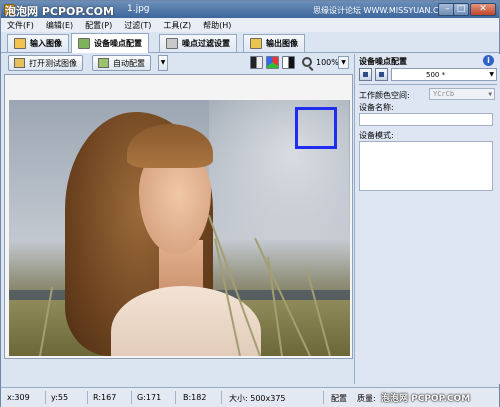 This screenshot has width=500, height=407. Describe the element at coordinates (53, 63) in the screenshot. I see `open-test-image-label: 打开测试图像` at that location.